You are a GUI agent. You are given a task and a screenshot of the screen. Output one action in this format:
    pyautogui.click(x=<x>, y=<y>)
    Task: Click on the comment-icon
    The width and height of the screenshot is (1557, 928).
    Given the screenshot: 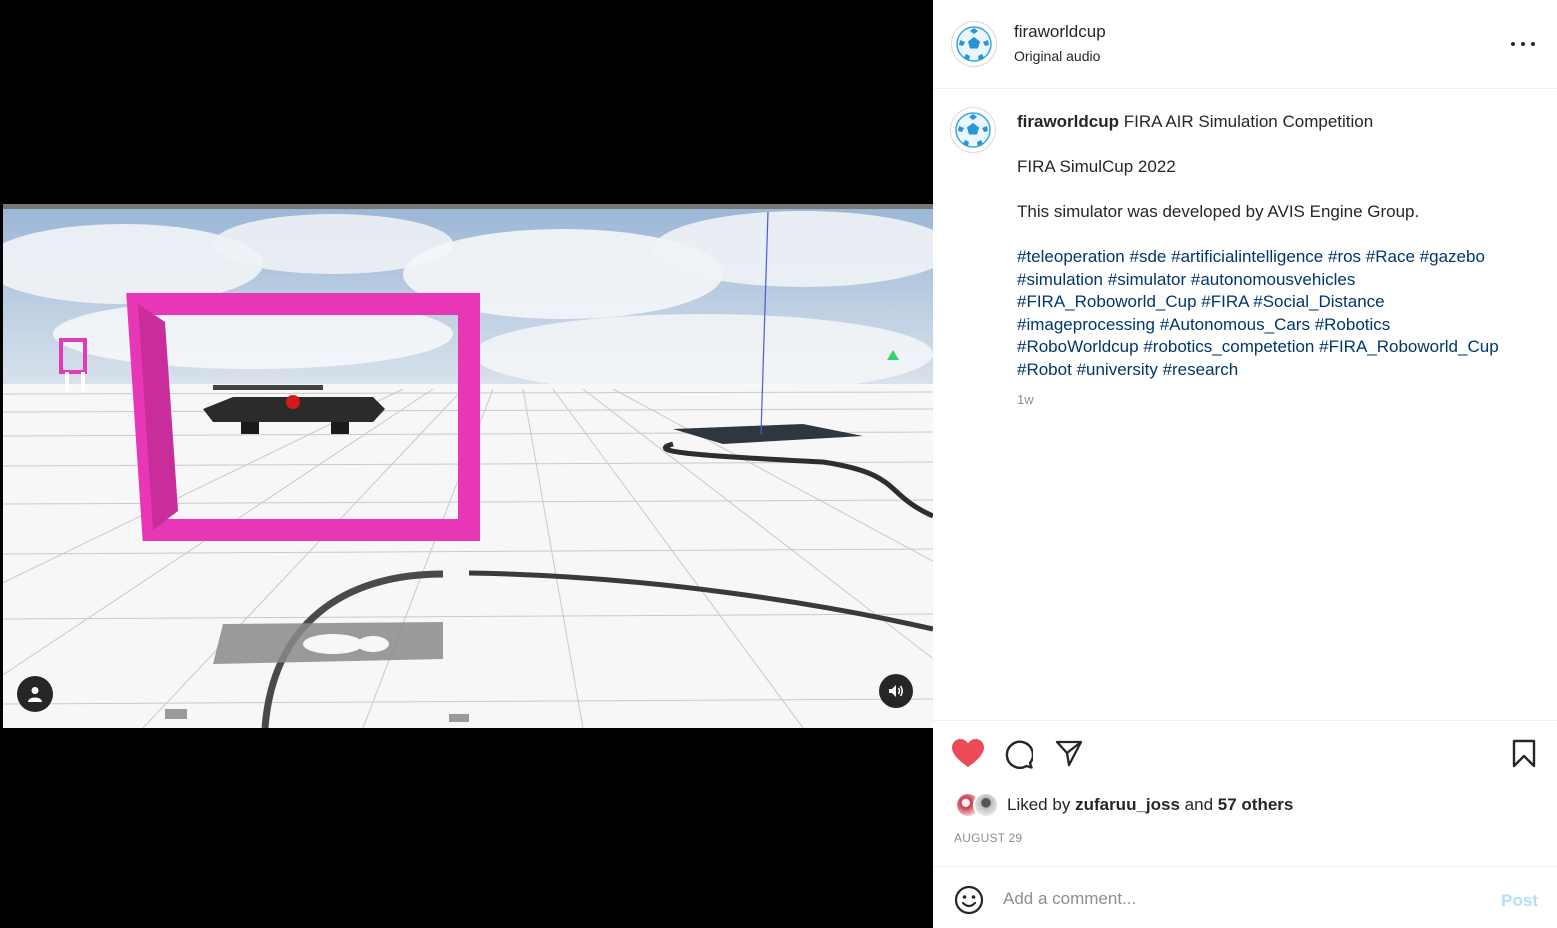 What is the action you would take?
    pyautogui.click(x=1019, y=754)
    